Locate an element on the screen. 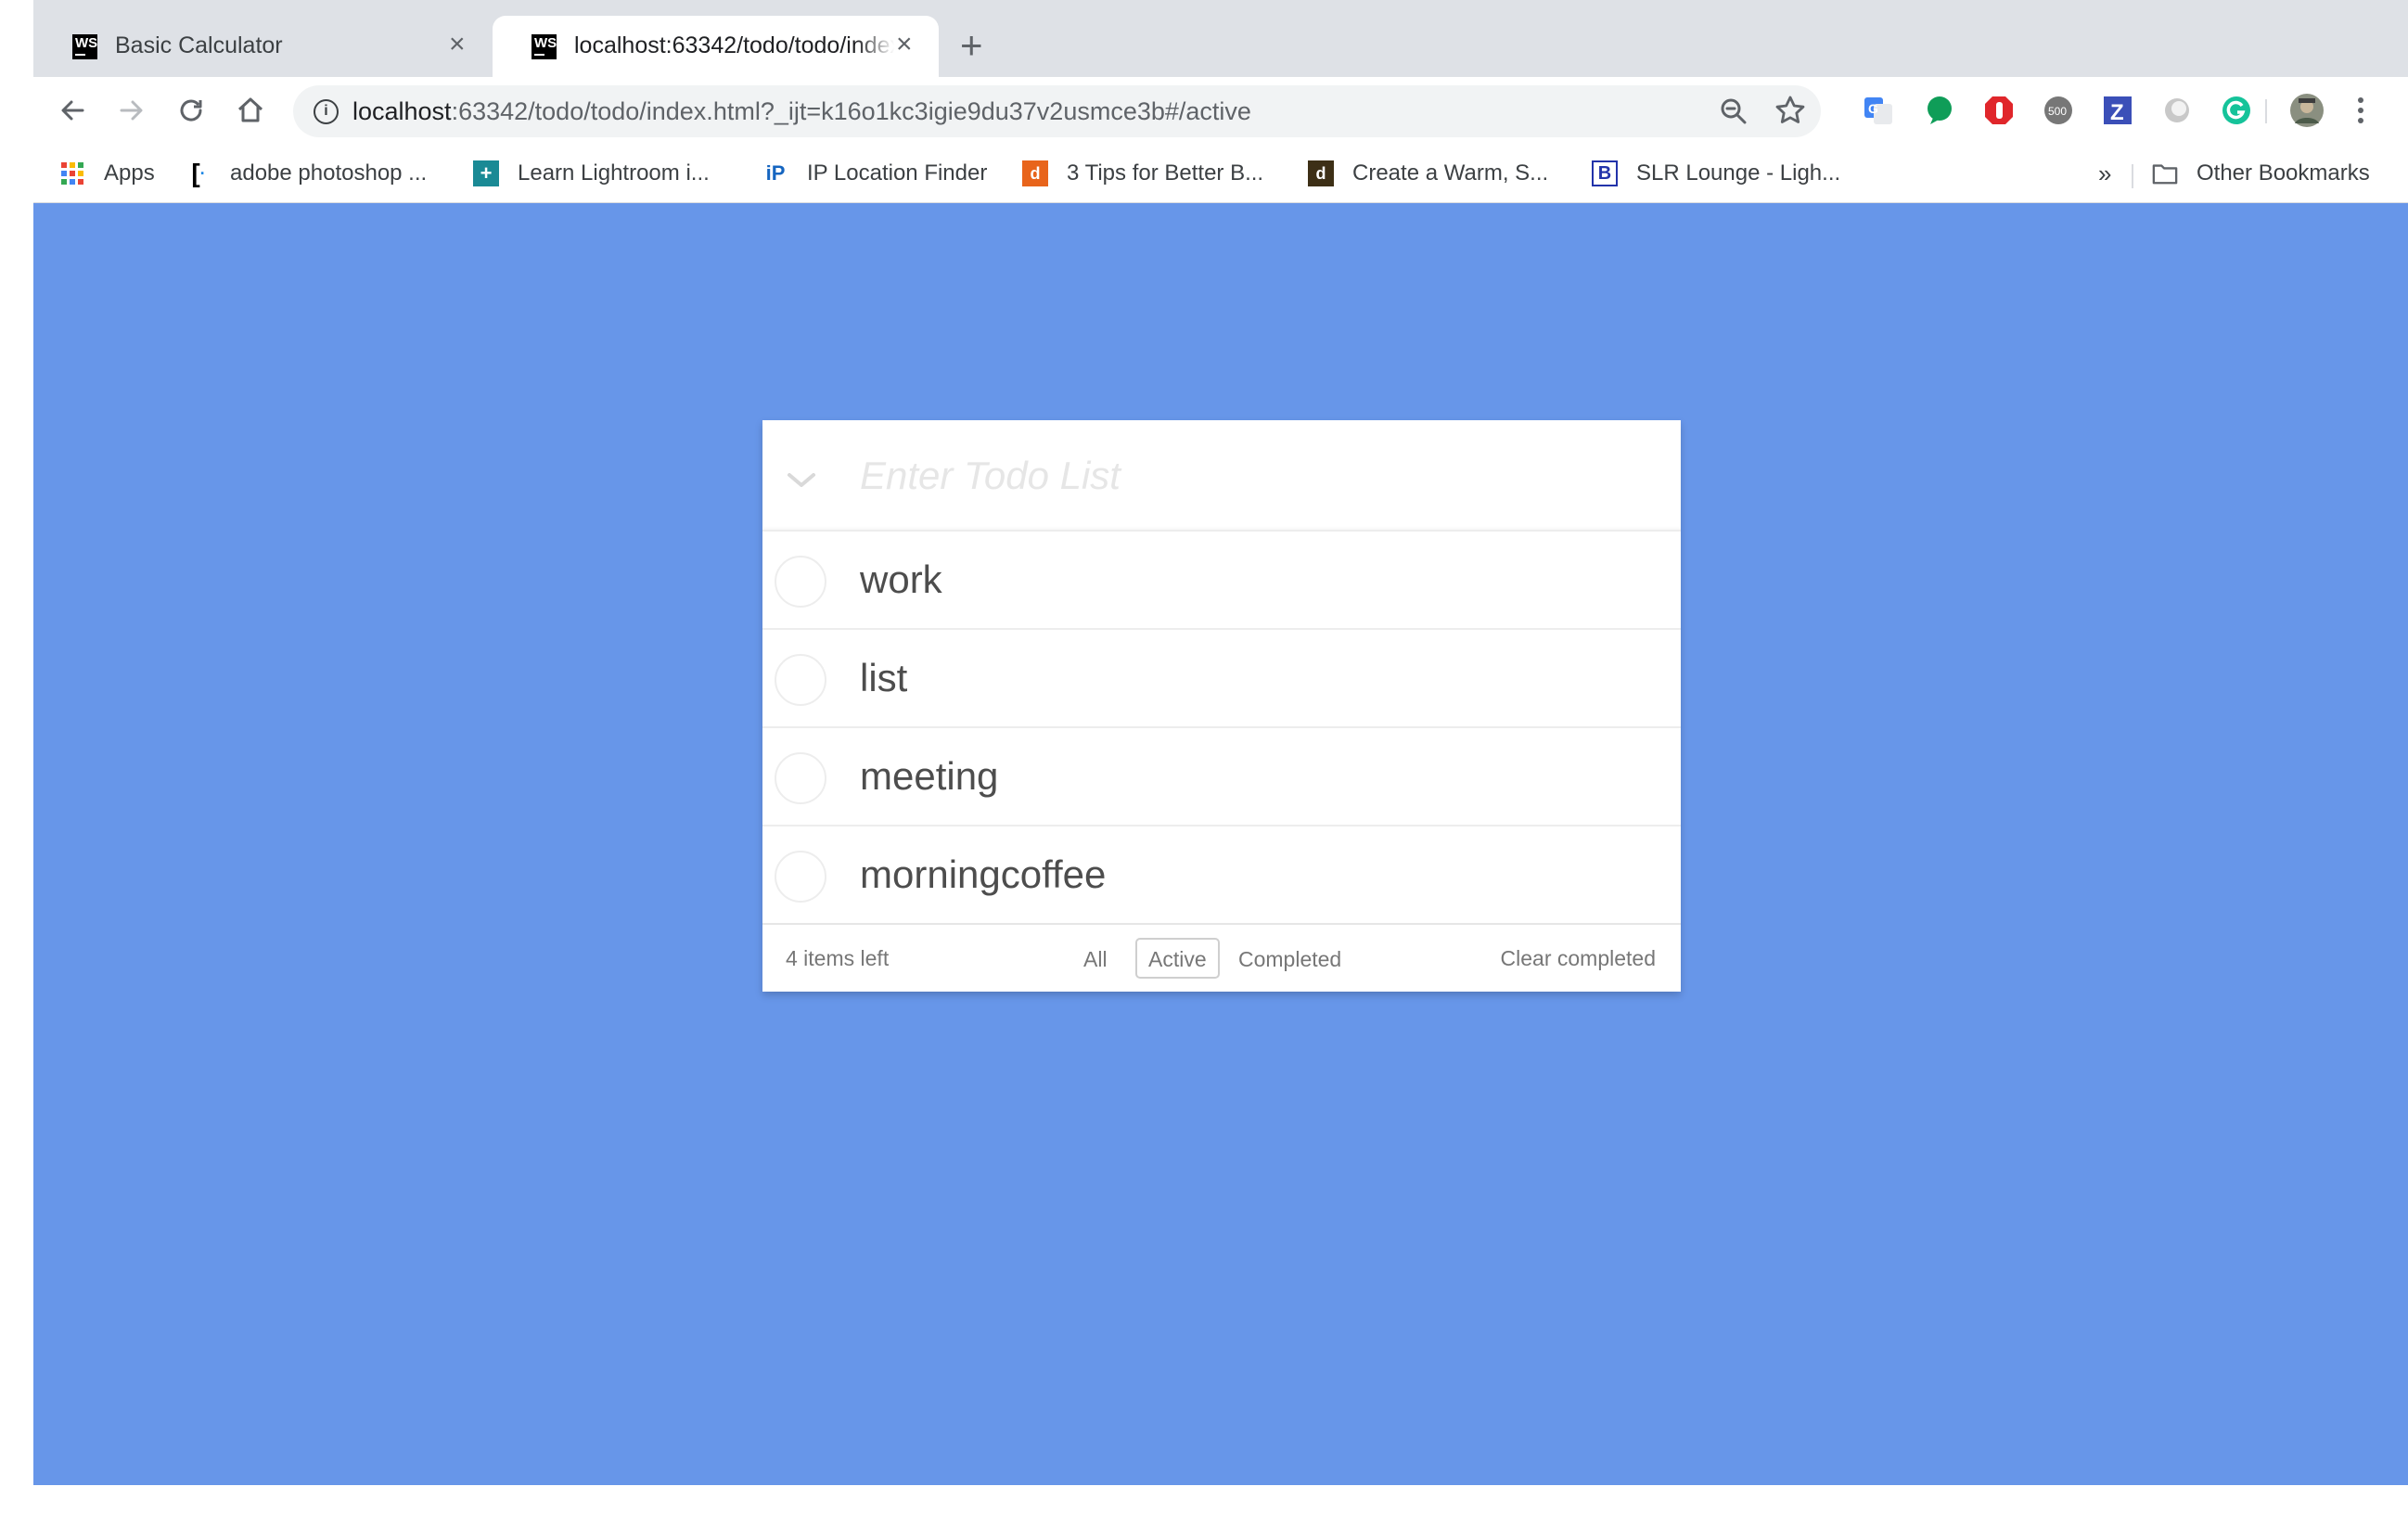 The width and height of the screenshot is (2408, 1525). forward-arrow-icon is located at coordinates (131, 110).